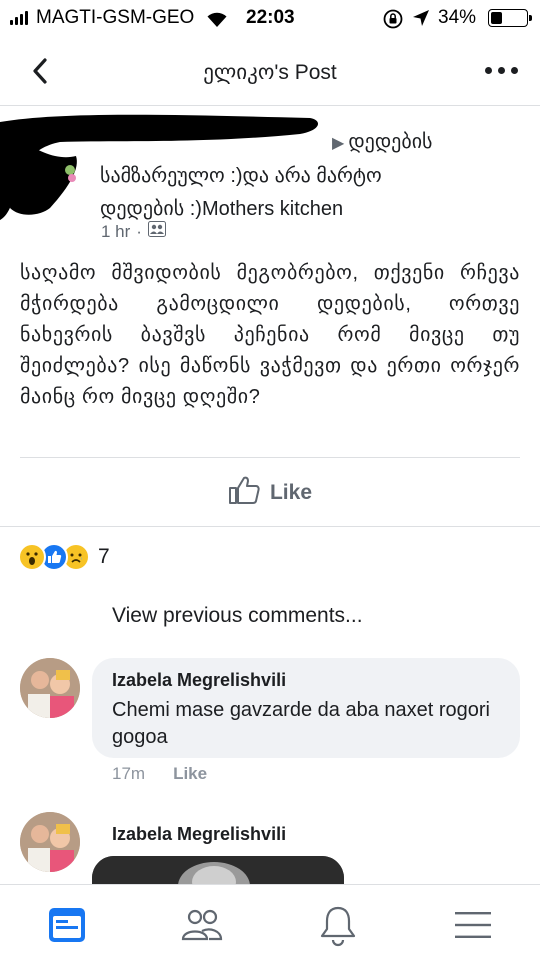 Image resolution: width=540 pixels, height=960 pixels. What do you see at coordinates (32, 557) in the screenshot?
I see `wow-reaction-icon` at bounding box center [32, 557].